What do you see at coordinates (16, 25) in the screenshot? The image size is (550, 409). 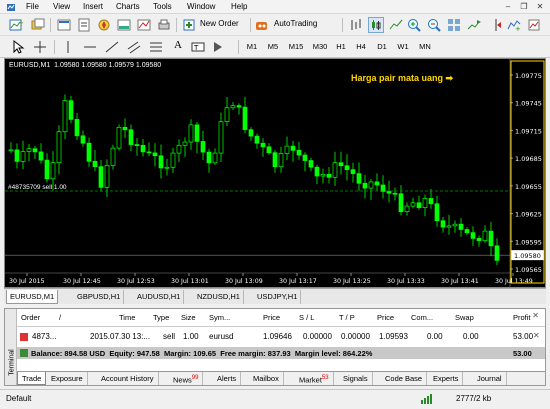 I see `new-chart-icon: +` at bounding box center [16, 25].